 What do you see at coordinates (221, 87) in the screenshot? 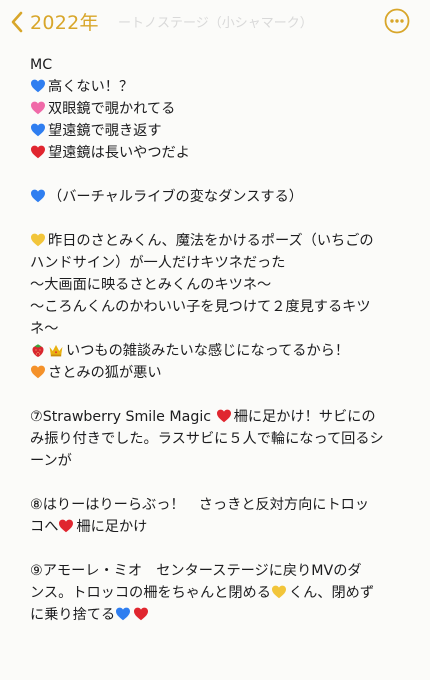
I see `note-line: 高くない！？` at bounding box center [221, 87].